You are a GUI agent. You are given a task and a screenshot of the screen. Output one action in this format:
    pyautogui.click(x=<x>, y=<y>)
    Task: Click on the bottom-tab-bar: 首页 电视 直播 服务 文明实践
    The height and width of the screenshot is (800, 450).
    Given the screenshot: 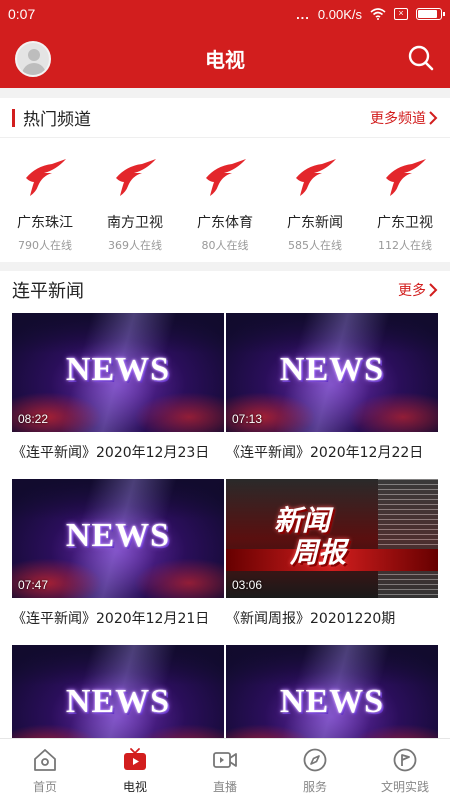 What is the action you would take?
    pyautogui.click(x=225, y=769)
    